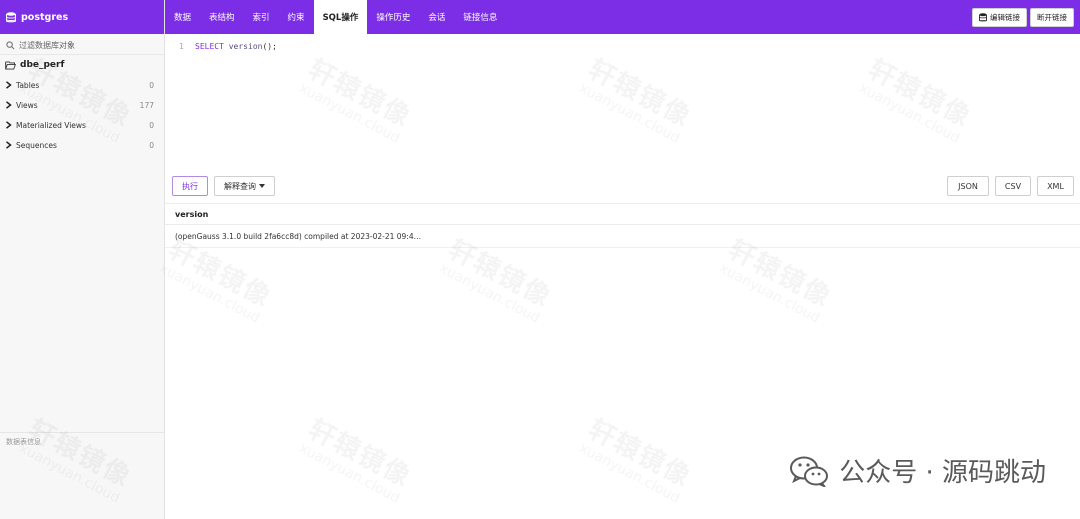 This screenshot has width=1080, height=519. What do you see at coordinates (245, 46) in the screenshot?
I see `sql-function: version` at bounding box center [245, 46].